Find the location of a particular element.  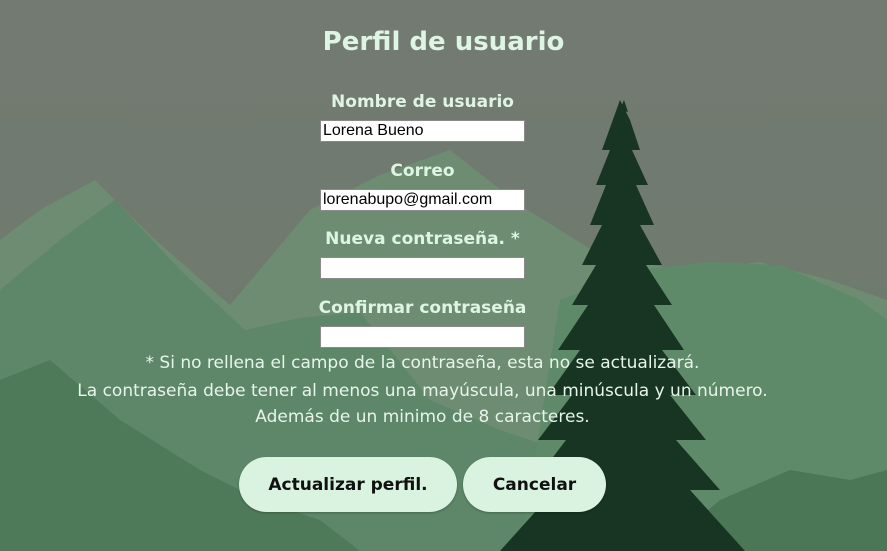

new-password-label: Nueva contraseña. * is located at coordinates (422, 239).